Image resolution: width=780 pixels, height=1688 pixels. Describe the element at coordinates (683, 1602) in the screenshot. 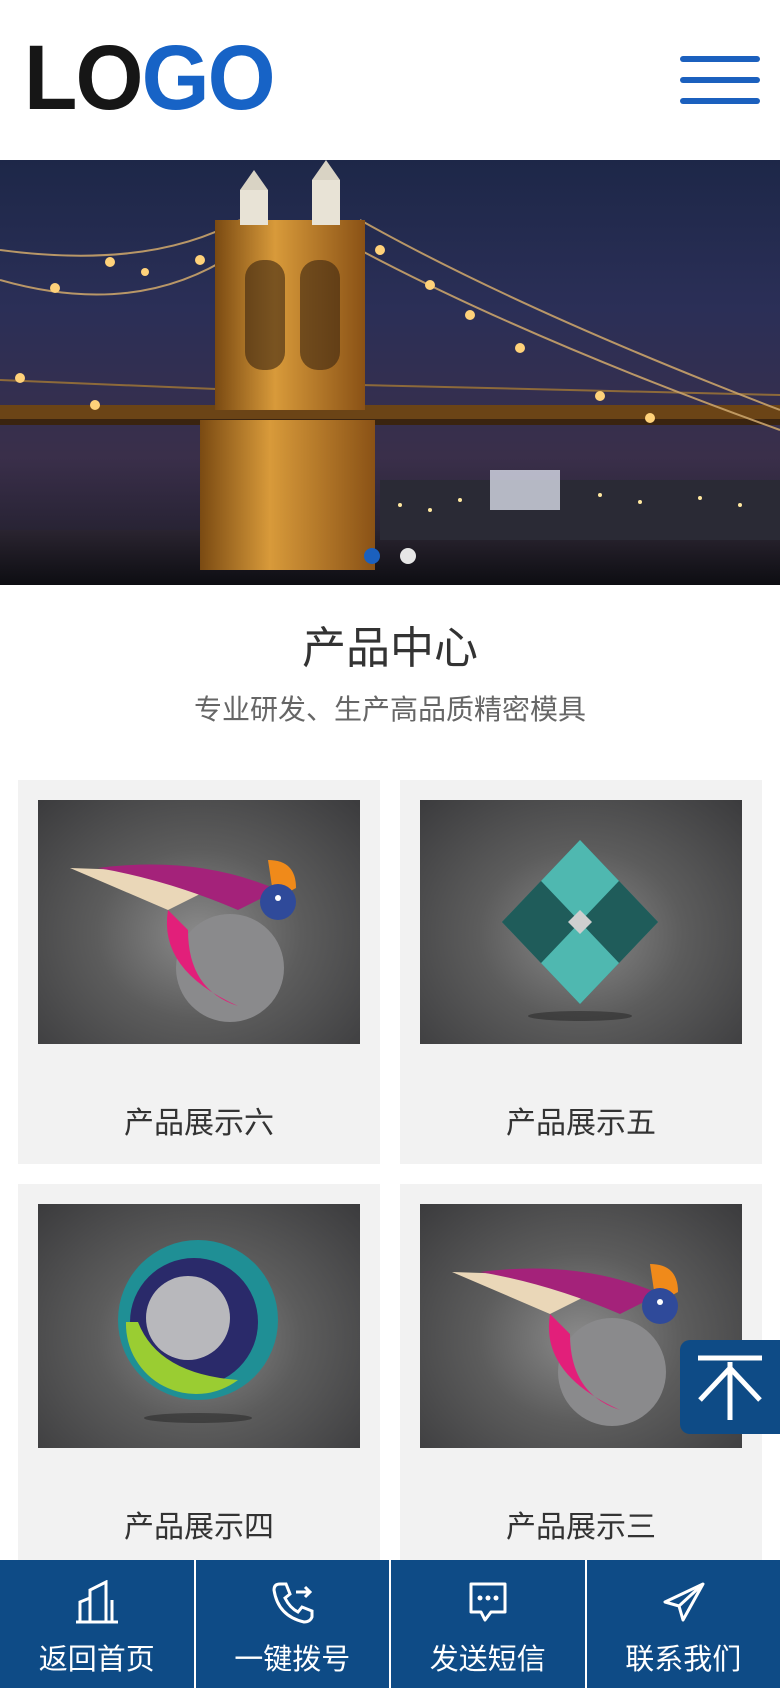

I see `paper-plane-icon` at that location.